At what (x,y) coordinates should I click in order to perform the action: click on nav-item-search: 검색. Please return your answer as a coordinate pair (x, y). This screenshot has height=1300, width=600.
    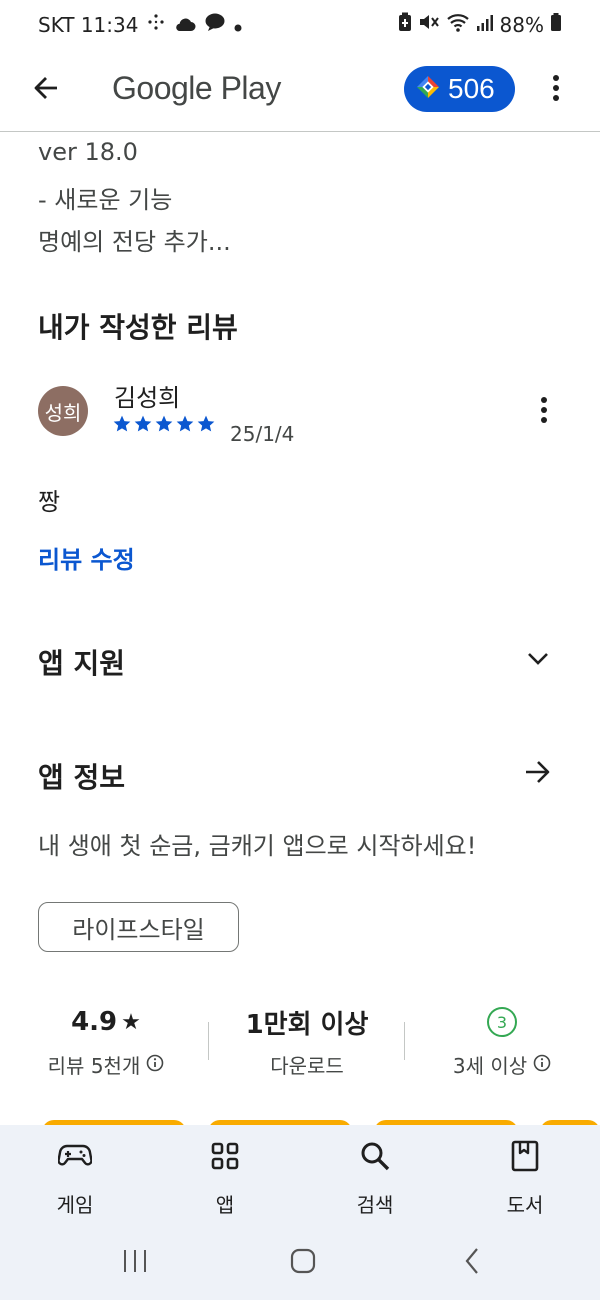
    Looking at the image, I should click on (375, 1177).